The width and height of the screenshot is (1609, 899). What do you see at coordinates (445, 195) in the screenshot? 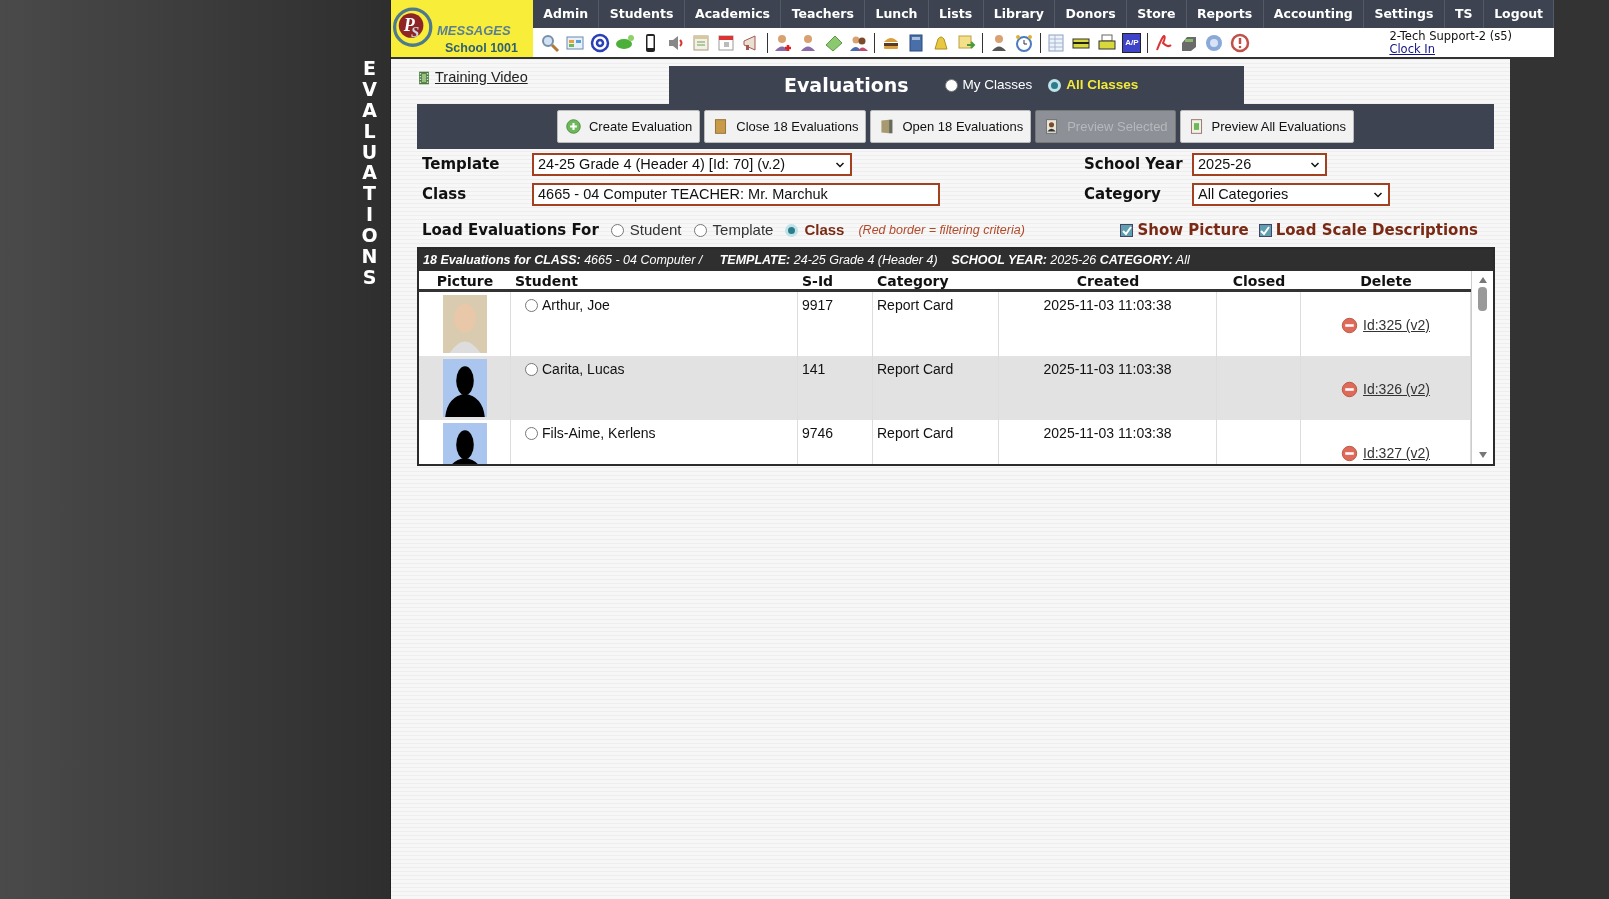
I see `field-label: Class` at bounding box center [445, 195].